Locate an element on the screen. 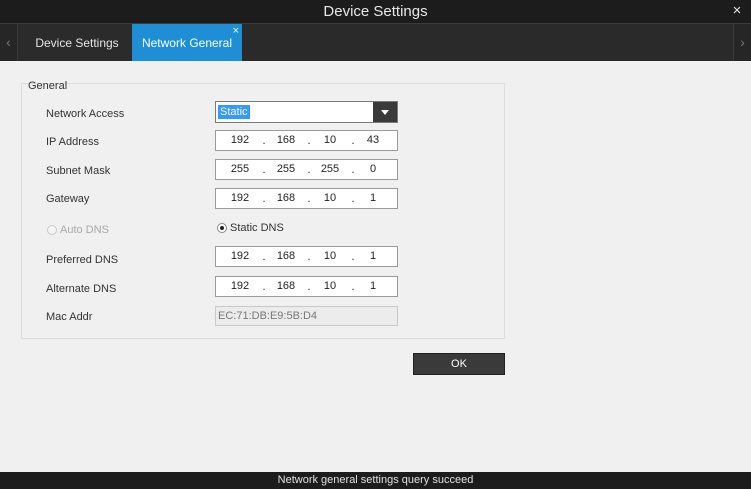 Image resolution: width=751 pixels, height=489 pixels. gateway-octet-4: 1 is located at coordinates (373, 198).